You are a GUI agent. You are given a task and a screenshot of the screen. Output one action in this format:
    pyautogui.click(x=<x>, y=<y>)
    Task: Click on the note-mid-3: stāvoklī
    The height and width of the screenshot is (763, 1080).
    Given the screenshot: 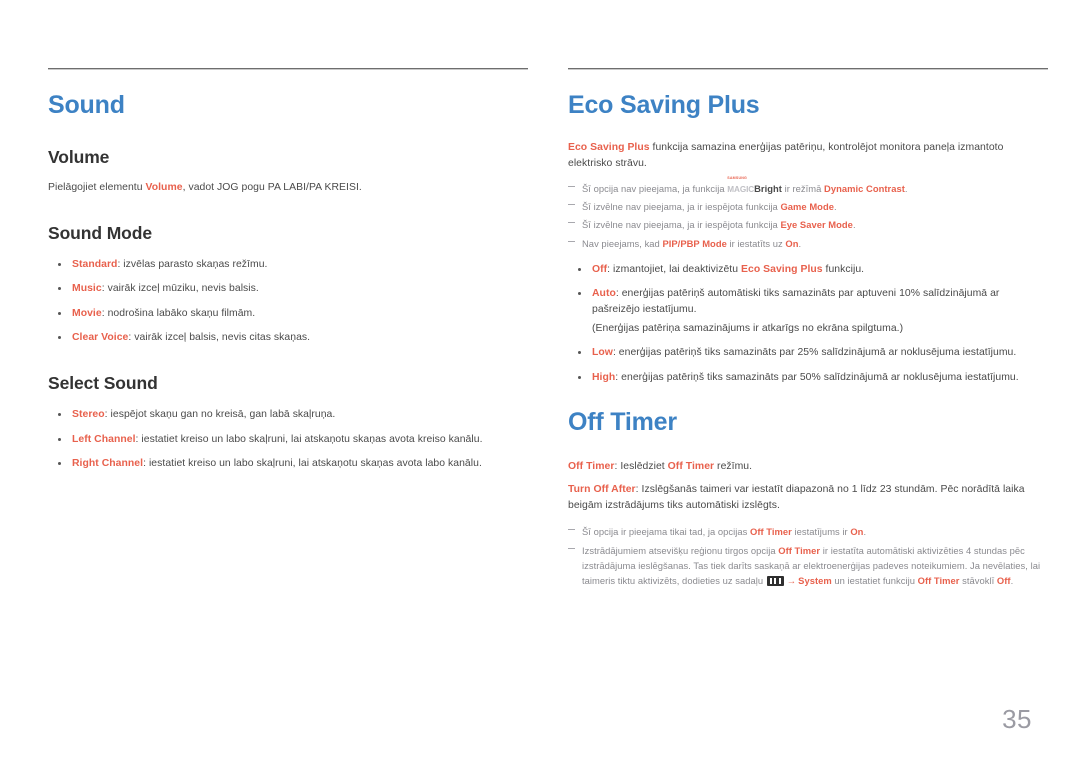 What is the action you would take?
    pyautogui.click(x=978, y=580)
    